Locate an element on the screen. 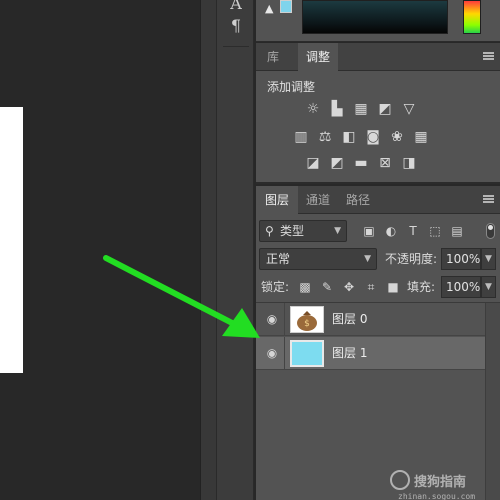 This screenshot has height=500, width=500. threshold-icon: ▬ is located at coordinates (361, 163).